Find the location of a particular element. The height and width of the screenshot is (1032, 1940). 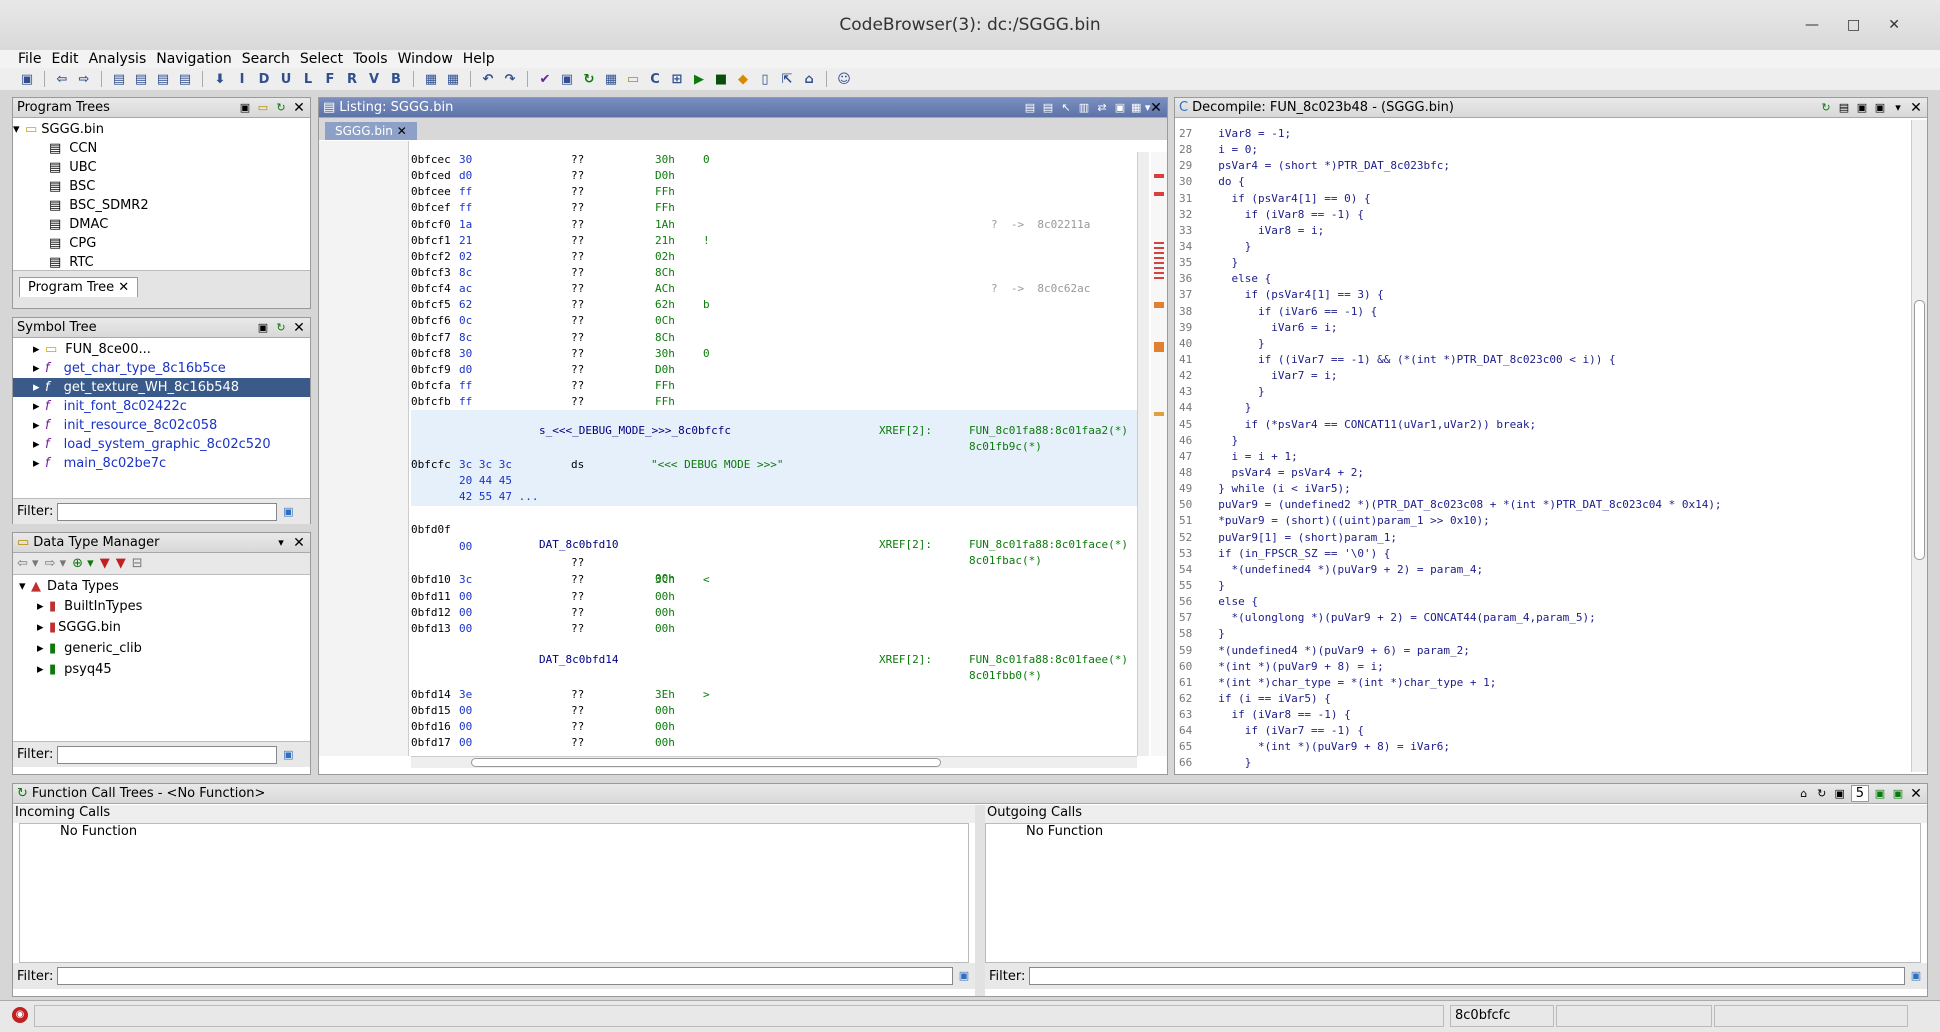

code-line: 63 if (iVar8 == -1) { is located at coordinates (1544, 715).